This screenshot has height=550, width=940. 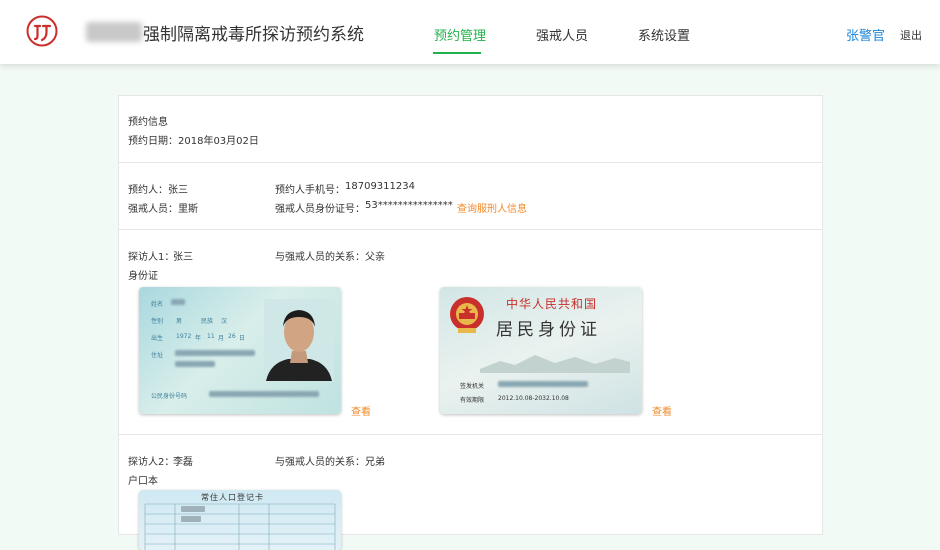 I want to click on portrait-photo, so click(x=299, y=340).